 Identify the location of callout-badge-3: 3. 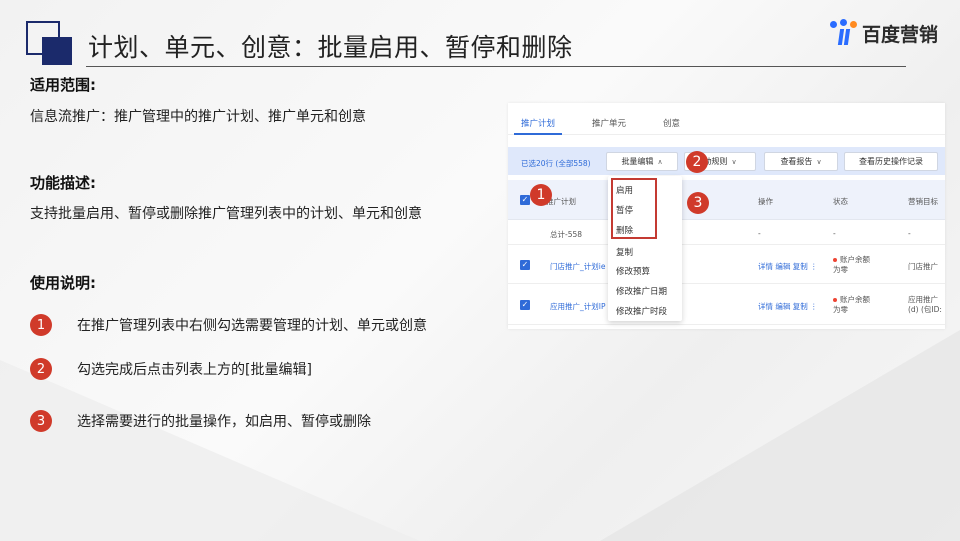
(698, 203).